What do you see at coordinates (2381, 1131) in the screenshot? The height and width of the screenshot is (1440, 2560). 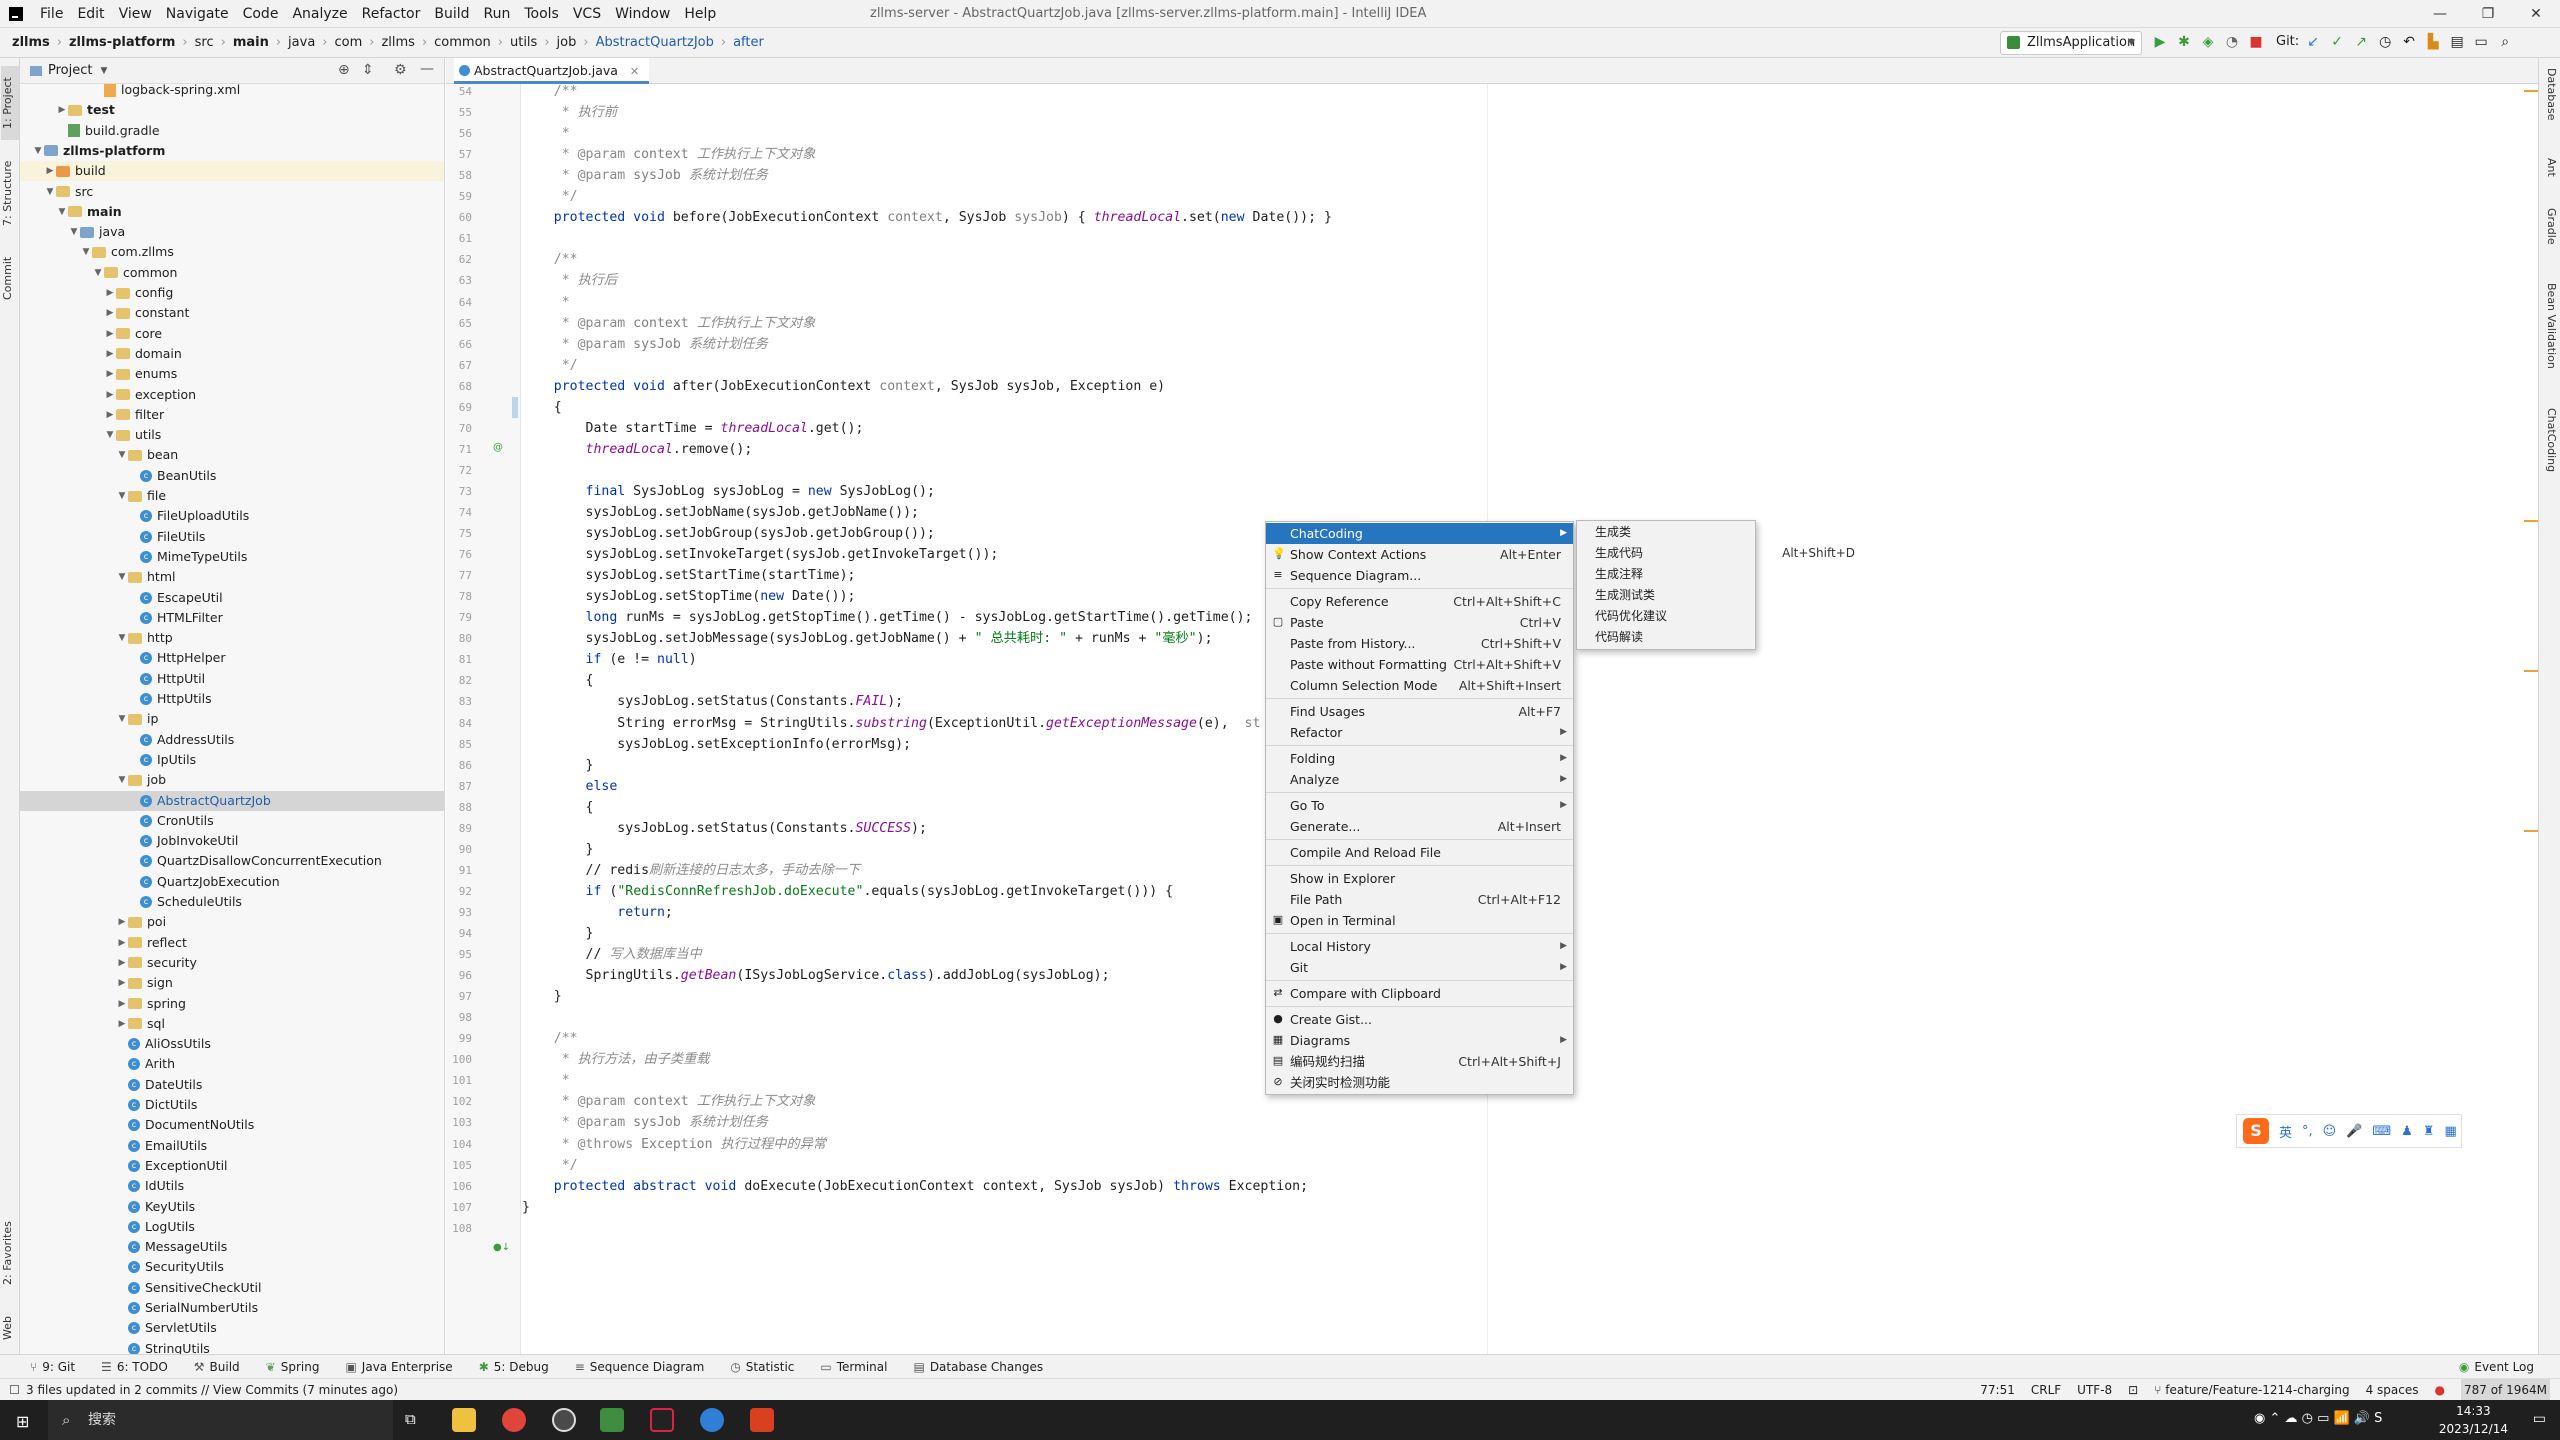 I see `keyboard-icon: ⌨` at bounding box center [2381, 1131].